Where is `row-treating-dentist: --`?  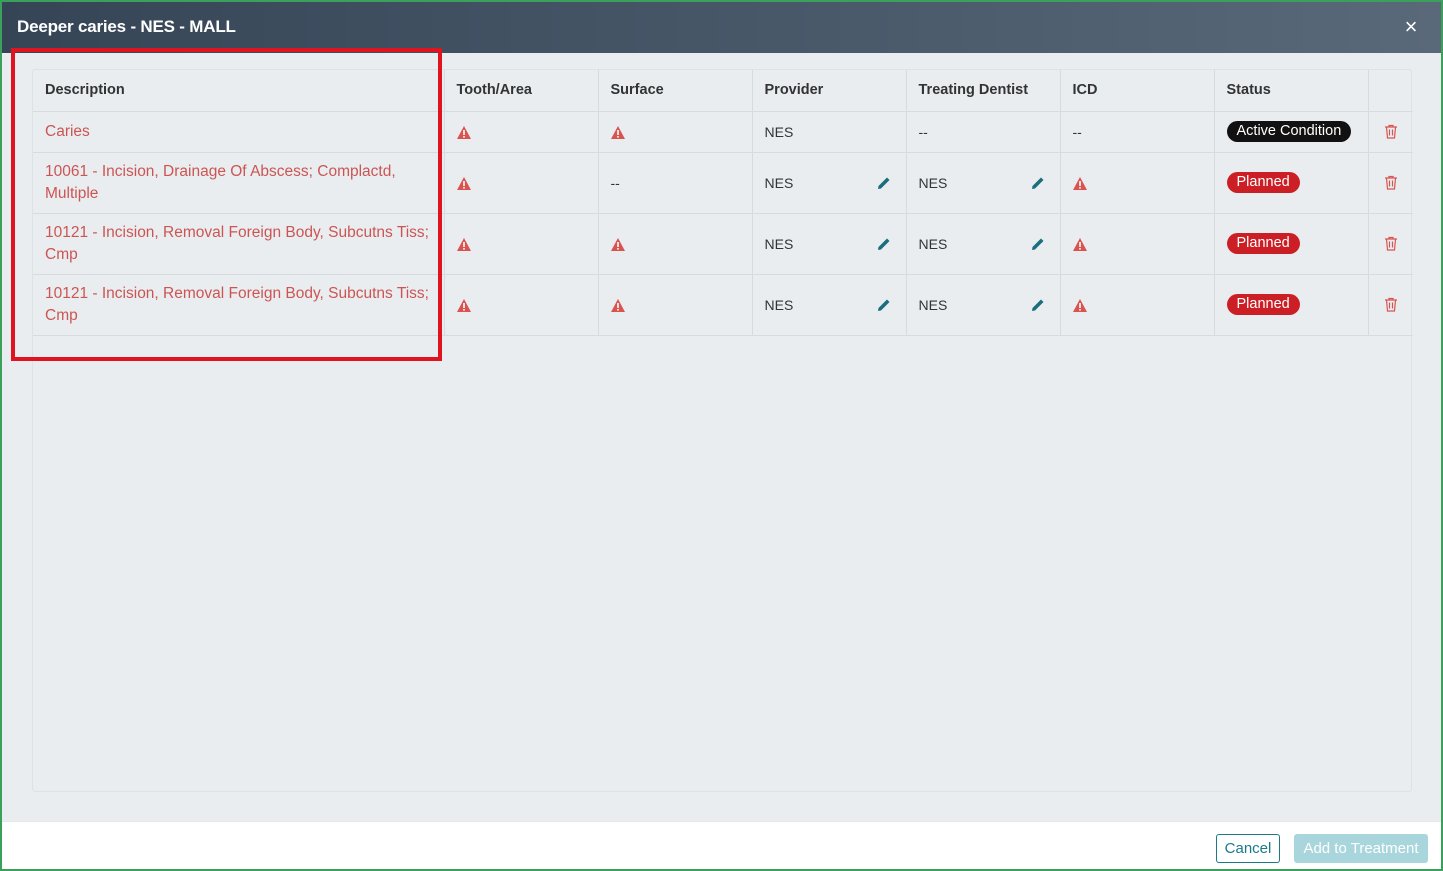 row-treating-dentist: -- is located at coordinates (983, 132).